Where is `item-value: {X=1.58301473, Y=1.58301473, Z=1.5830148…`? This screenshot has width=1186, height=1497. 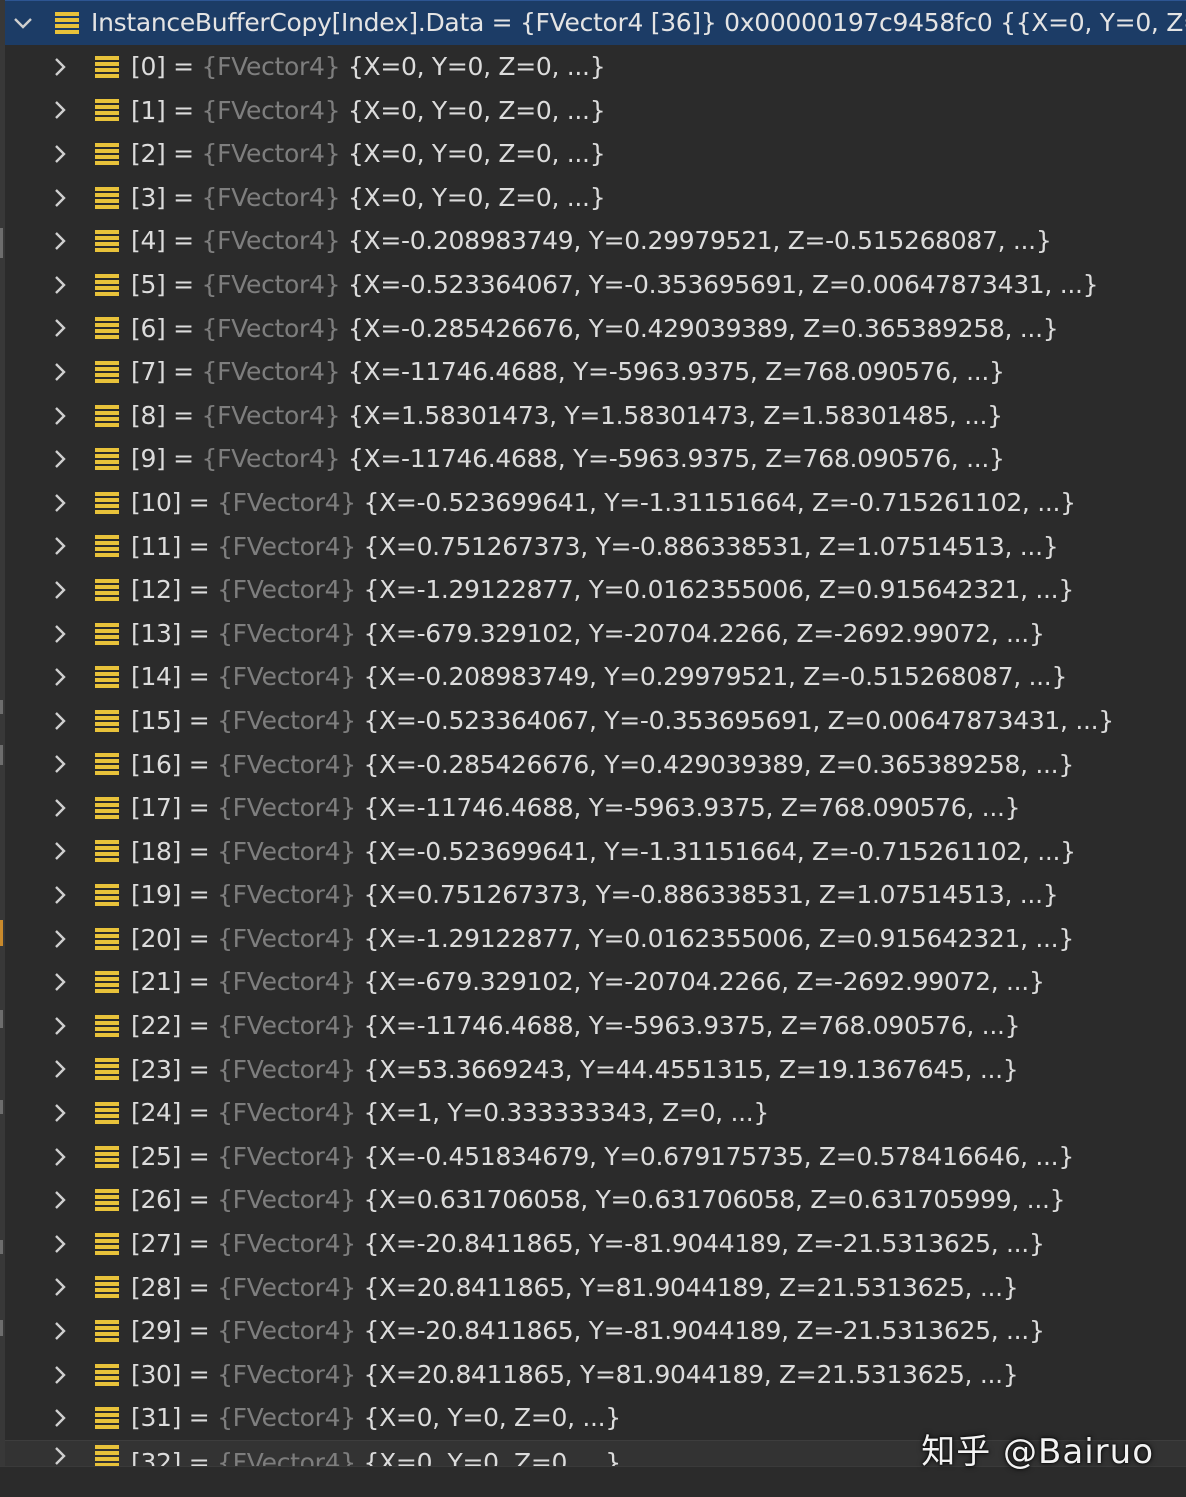 item-value: {X=1.58301473, Y=1.58301473, Z=1.5830148… is located at coordinates (675, 415).